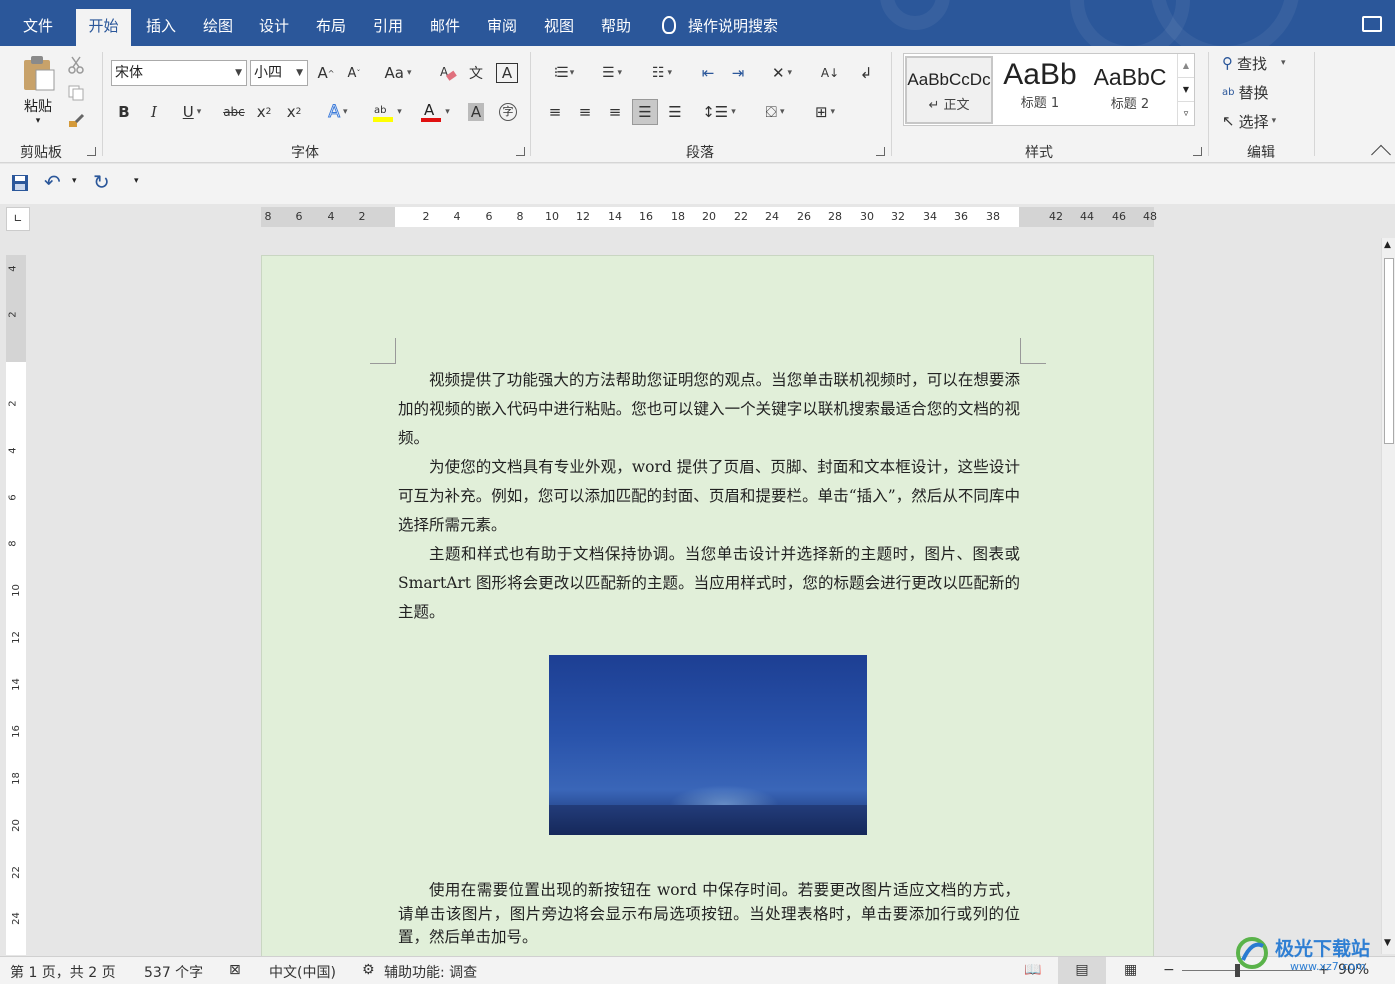  What do you see at coordinates (719, 112) in the screenshot?
I see `line-spacing-button: ↕☰ ▾` at bounding box center [719, 112].